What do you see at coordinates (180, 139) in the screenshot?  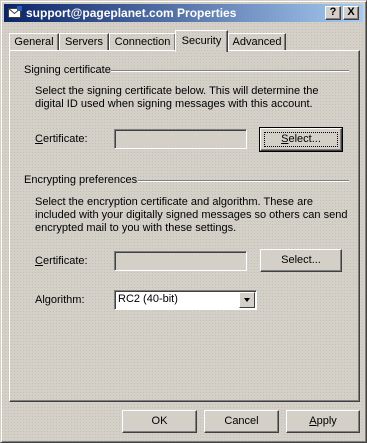 I see `signing-certificate-field` at bounding box center [180, 139].